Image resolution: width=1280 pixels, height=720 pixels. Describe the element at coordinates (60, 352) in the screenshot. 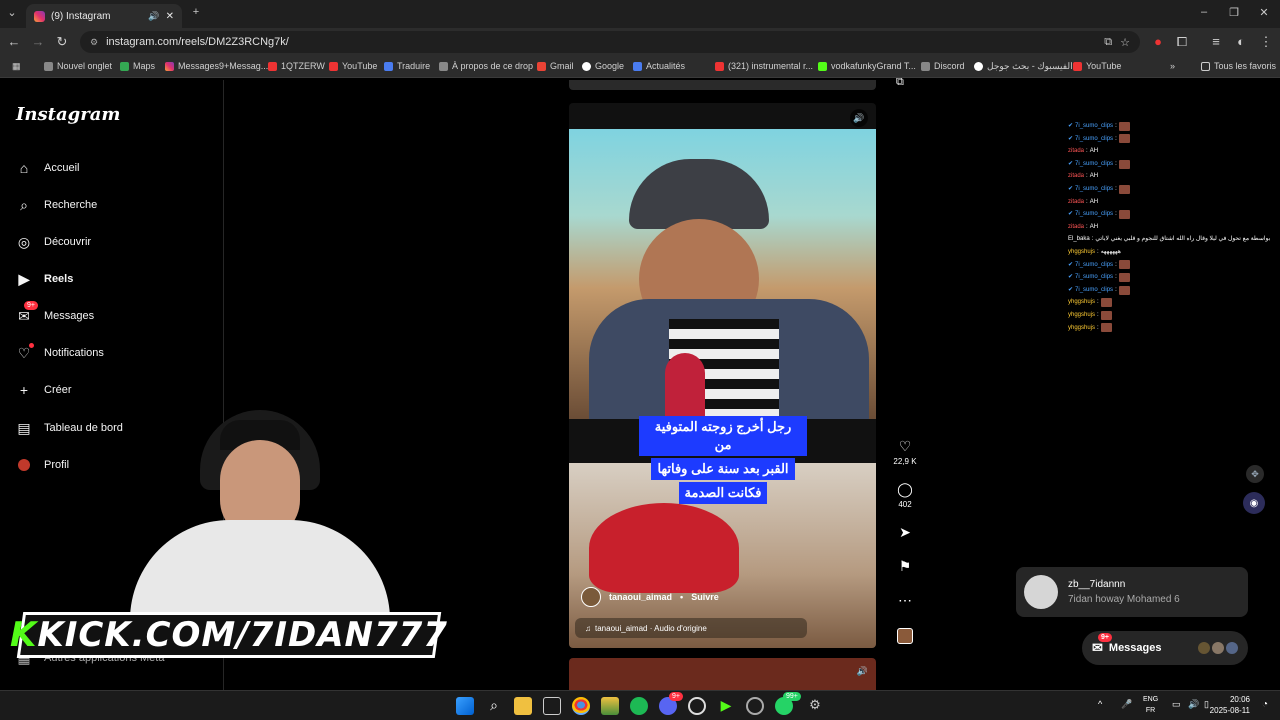

I see `nav-notifications: ♡ Notifications` at that location.